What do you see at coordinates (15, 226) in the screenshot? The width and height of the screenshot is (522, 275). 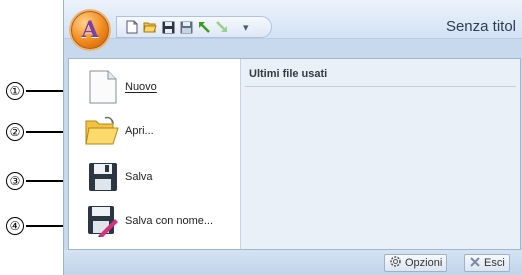 I see `callout-4: ④` at bounding box center [15, 226].